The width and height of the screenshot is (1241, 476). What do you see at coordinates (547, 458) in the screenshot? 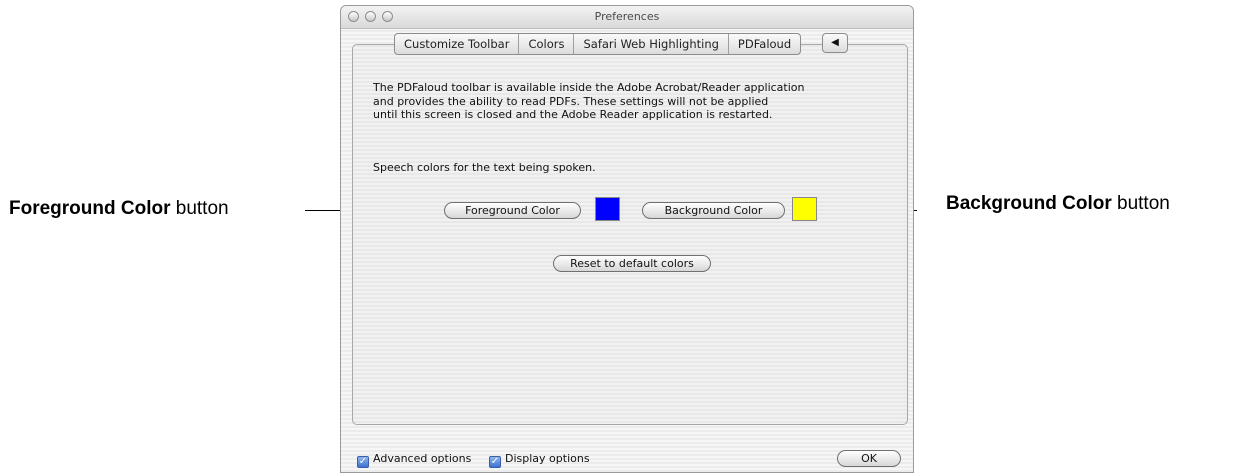
I see `display-options-label: Display options` at bounding box center [547, 458].